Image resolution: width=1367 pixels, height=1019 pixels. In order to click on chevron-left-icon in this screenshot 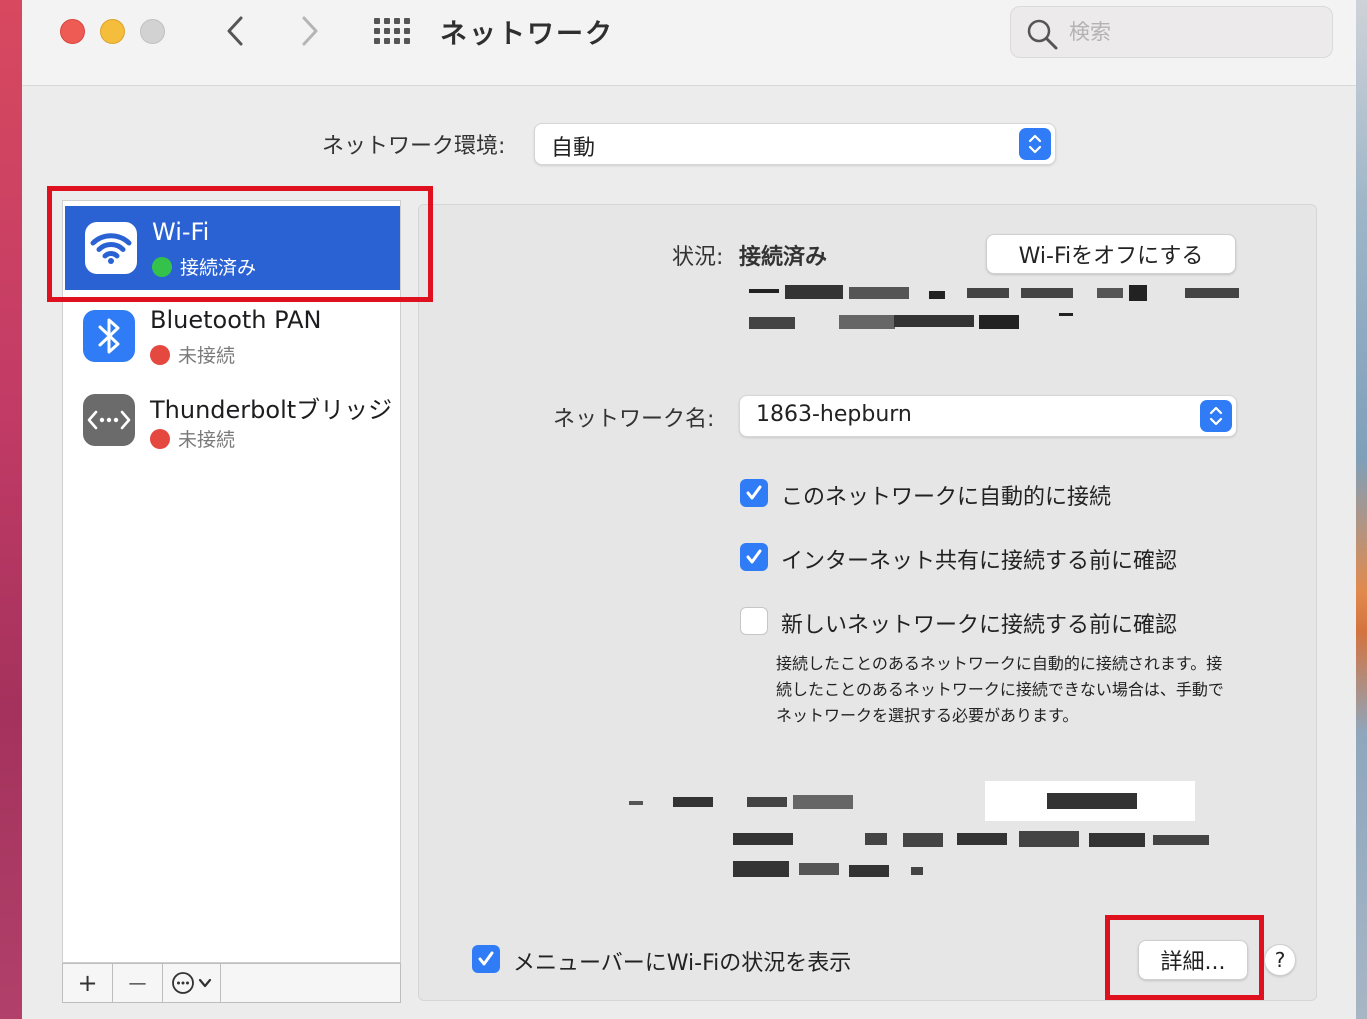, I will do `click(235, 31)`.